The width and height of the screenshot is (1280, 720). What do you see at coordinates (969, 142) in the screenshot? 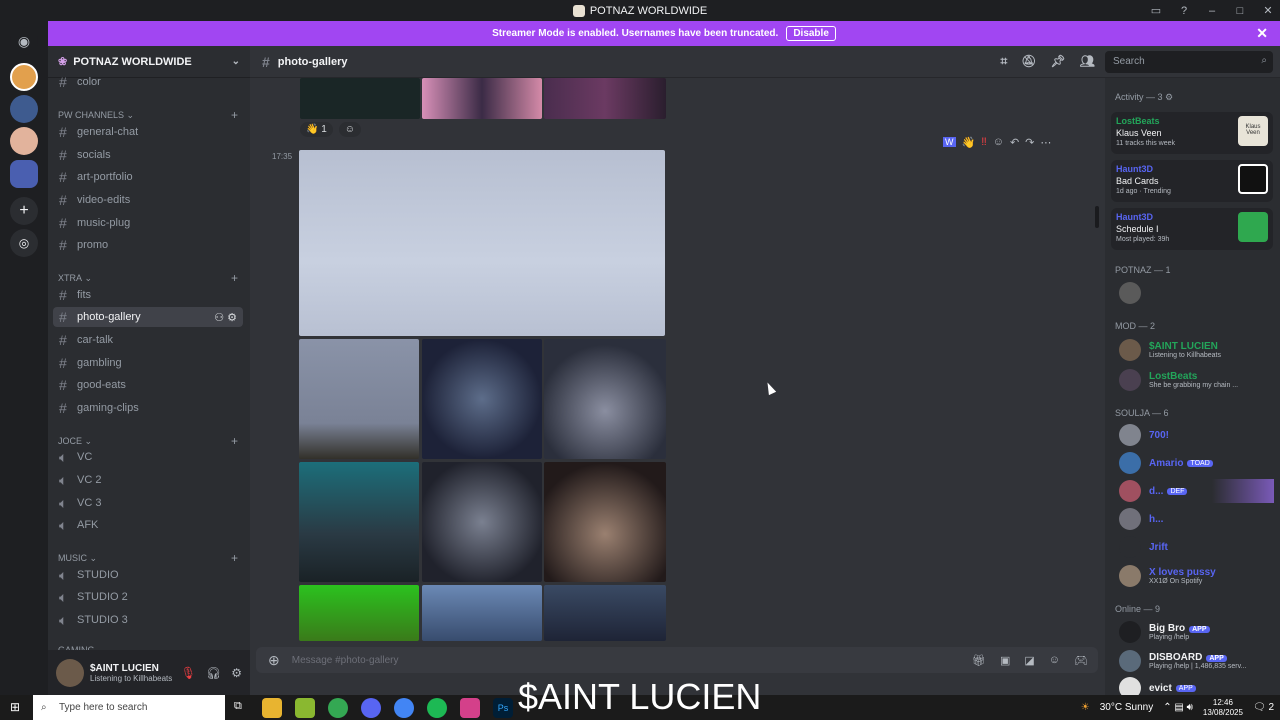
I see `wave-emoji-icon: 👋` at bounding box center [969, 142].